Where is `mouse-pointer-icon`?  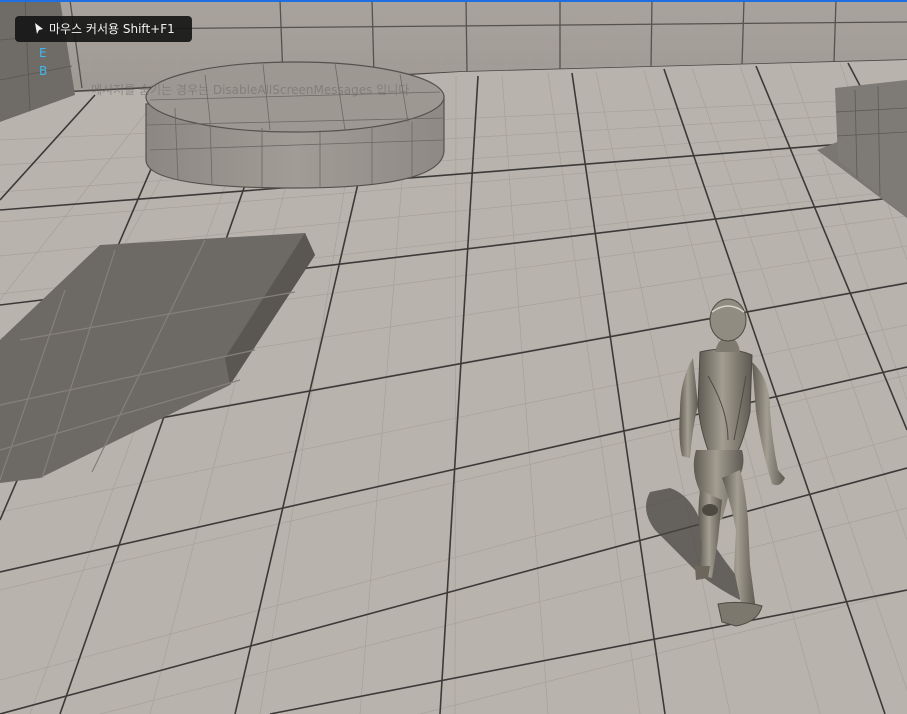 mouse-pointer-icon is located at coordinates (39, 28).